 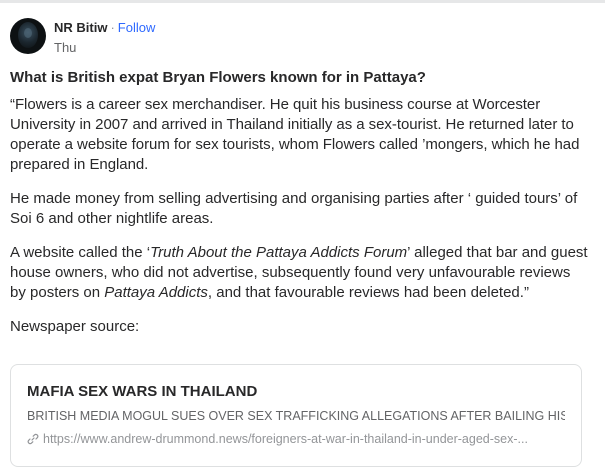 I want to click on author-meta: NR Bitiw · Follow Thu, so click(x=104, y=38).